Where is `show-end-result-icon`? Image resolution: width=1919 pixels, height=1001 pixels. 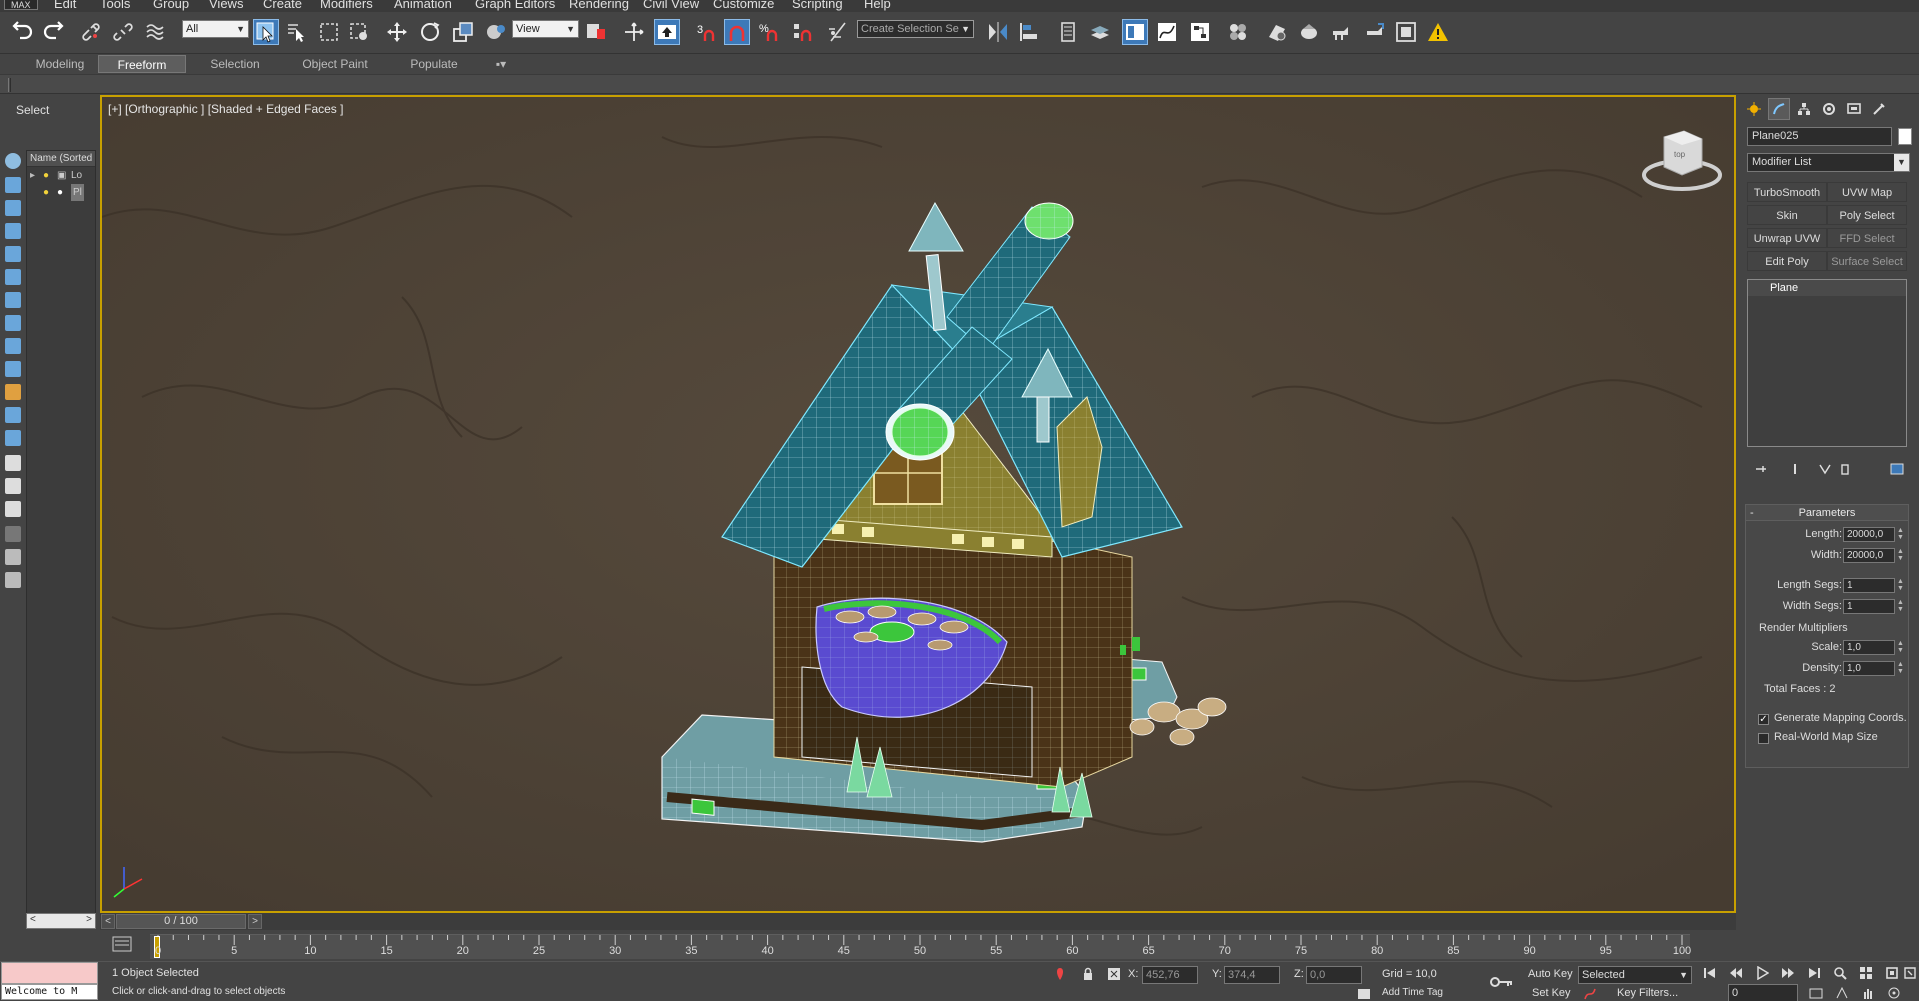 show-end-result-icon is located at coordinates (1795, 469).